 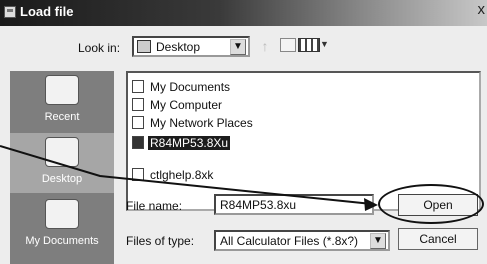 I want to click on look-in-value: Desktop, so click(x=178, y=47).